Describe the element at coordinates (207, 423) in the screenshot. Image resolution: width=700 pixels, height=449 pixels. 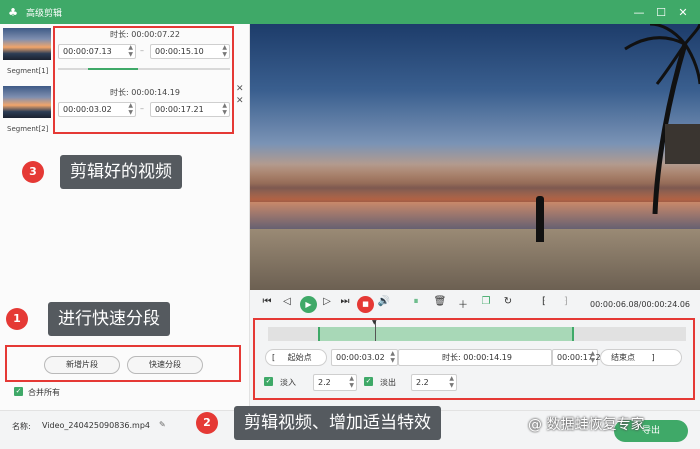
I see `callout-number: 2` at that location.